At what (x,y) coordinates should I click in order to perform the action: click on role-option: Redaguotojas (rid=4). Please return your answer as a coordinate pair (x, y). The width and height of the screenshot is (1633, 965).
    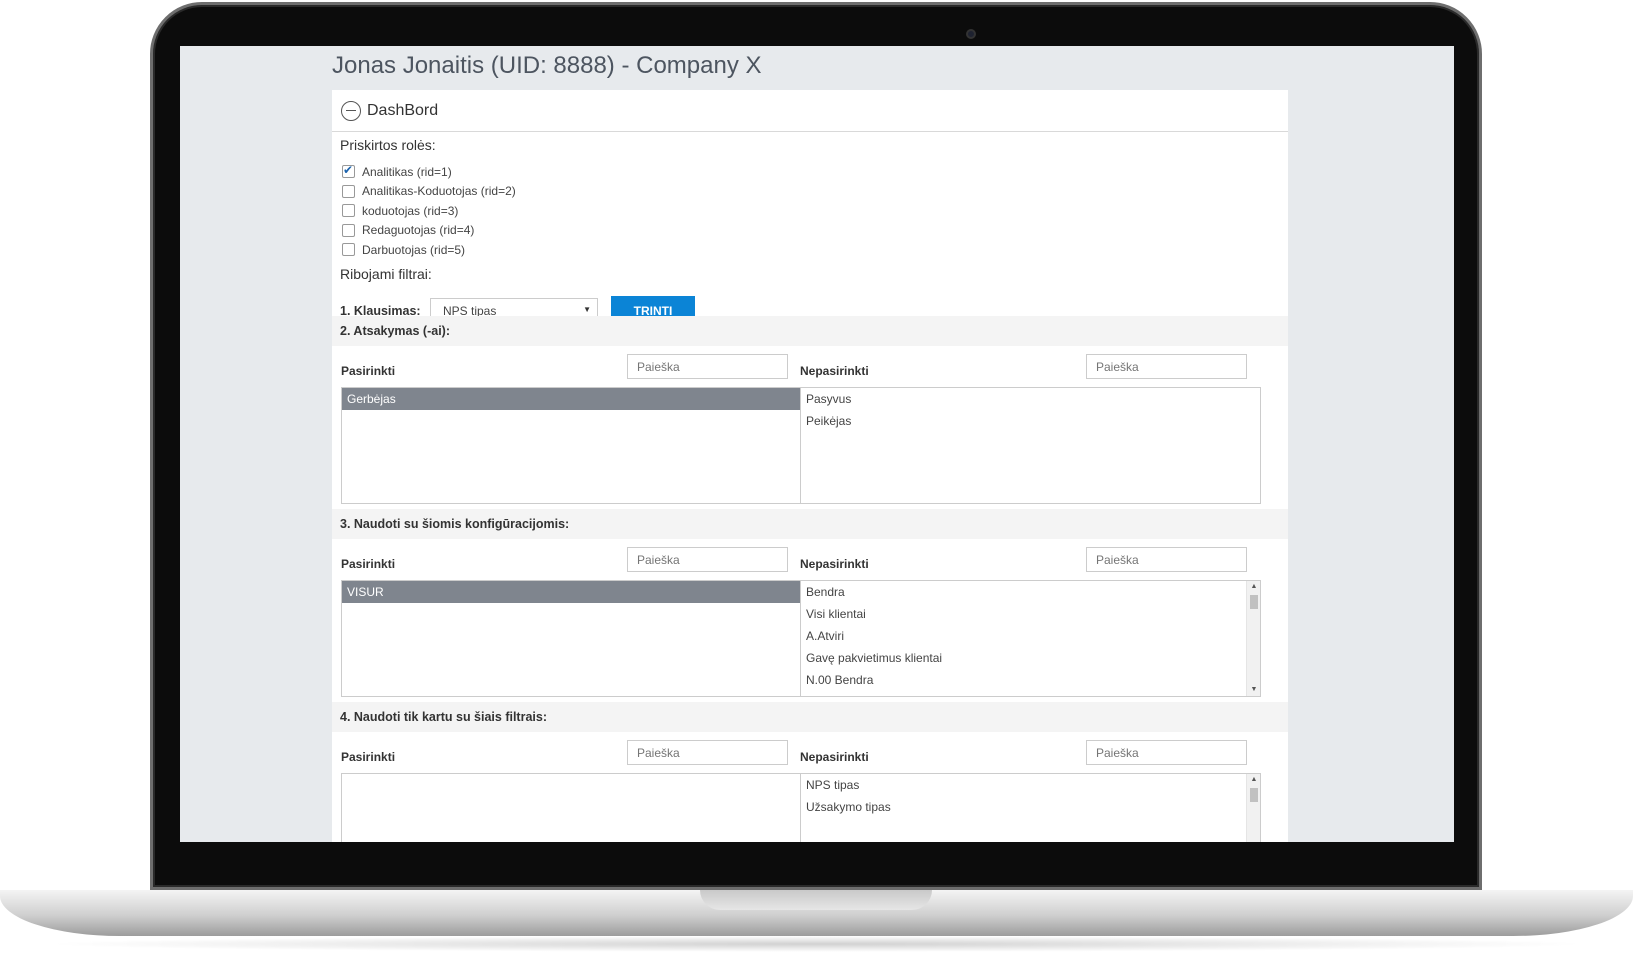
    Looking at the image, I should click on (429, 231).